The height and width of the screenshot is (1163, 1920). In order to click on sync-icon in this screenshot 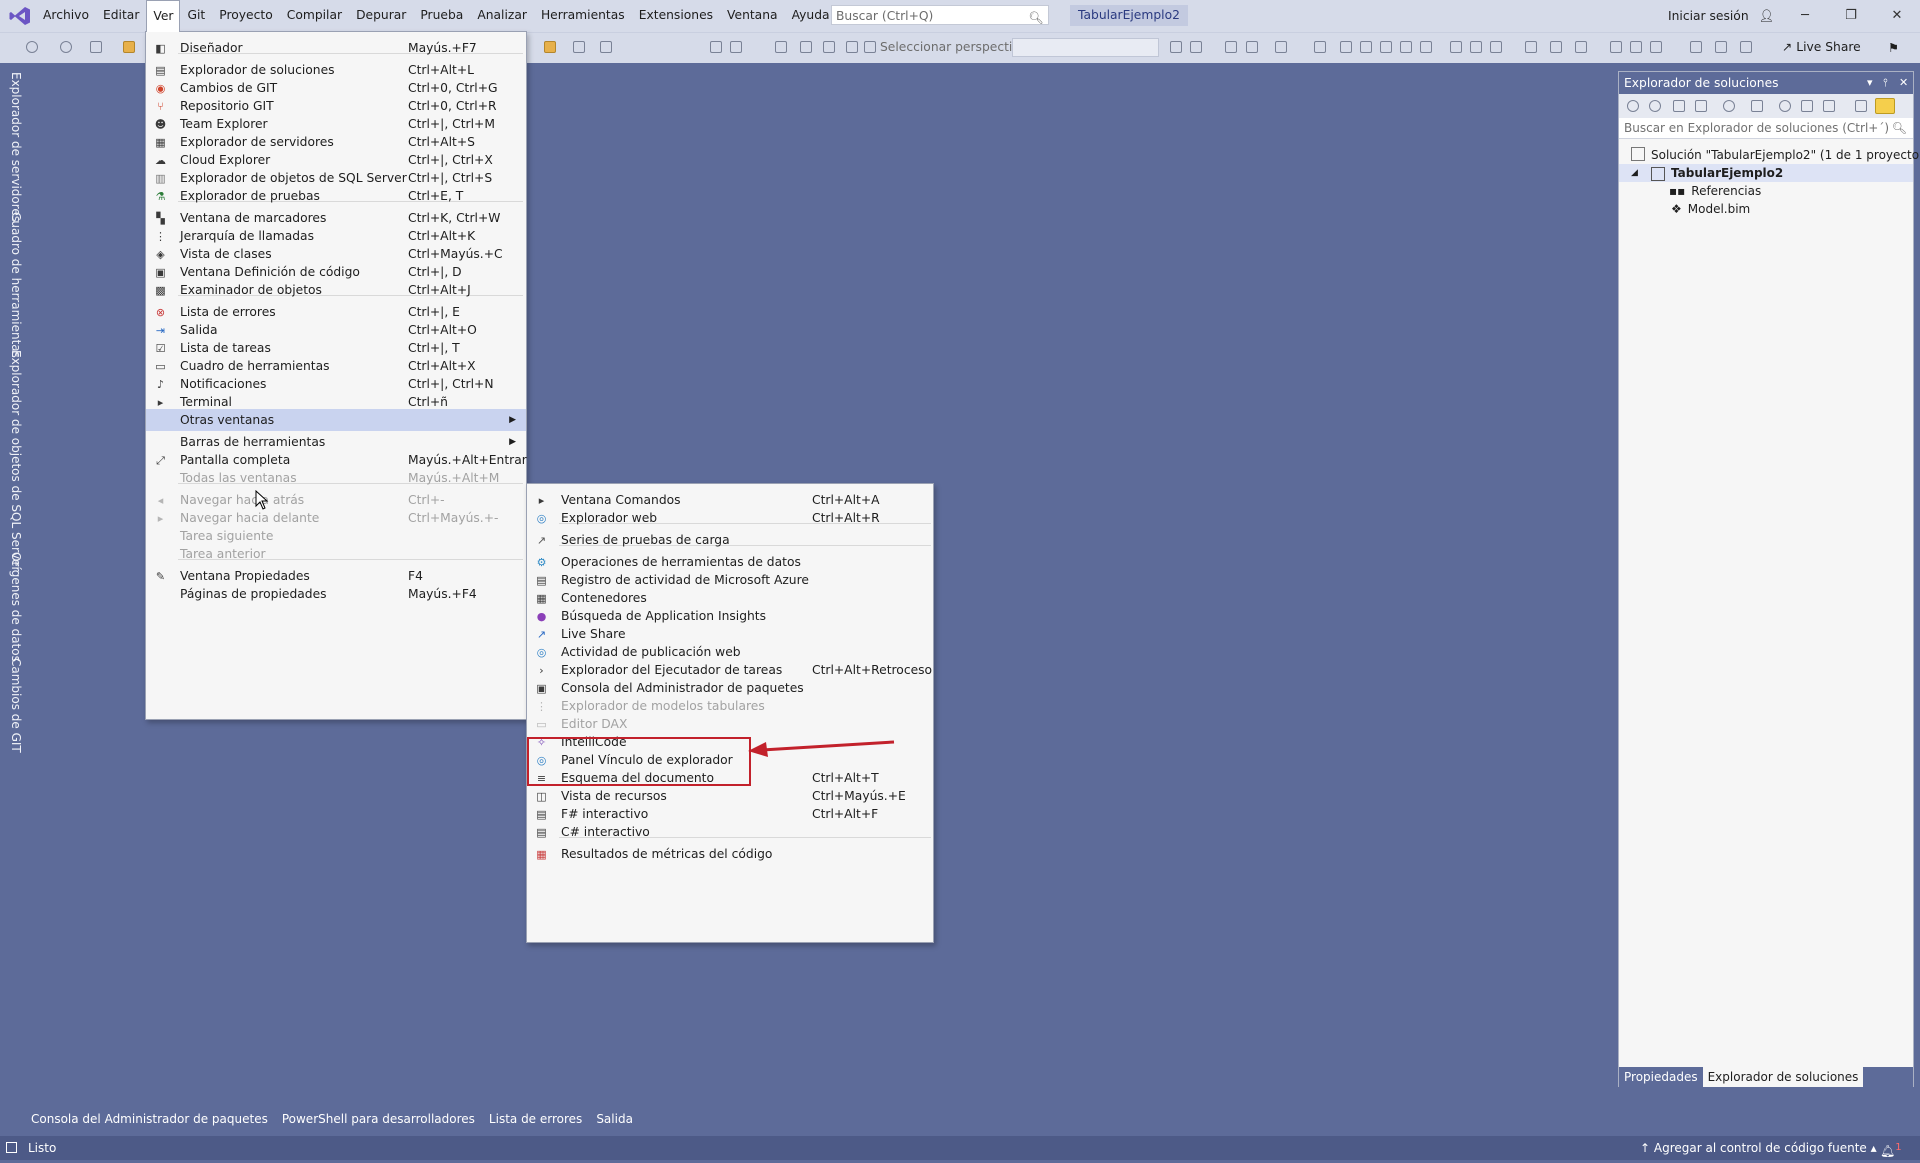, I will do `click(1757, 106)`.